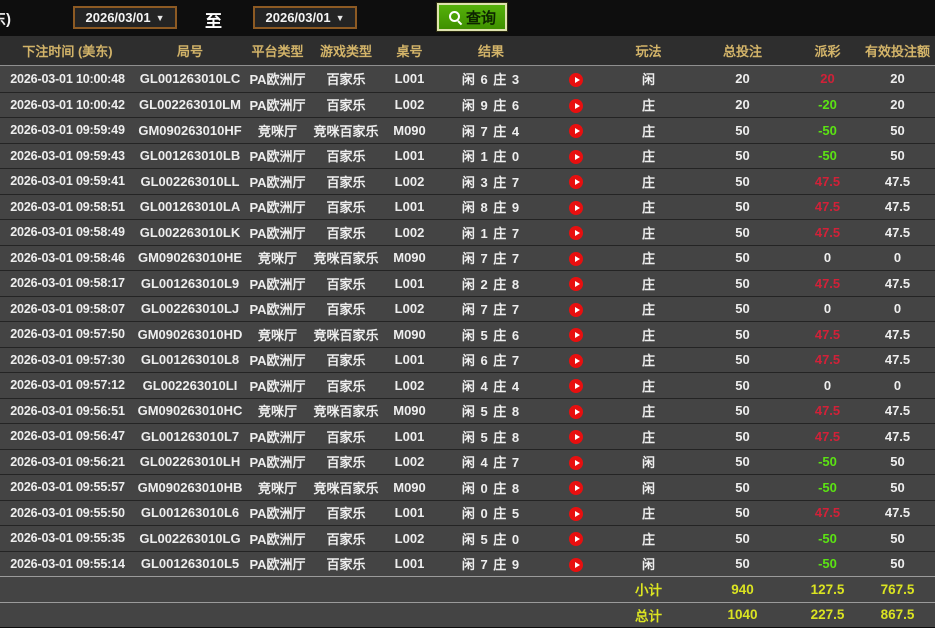  Describe the element at coordinates (67, 104) in the screenshot. I see `bet-time-cell: 2026-03-01 10:00:42` at that location.